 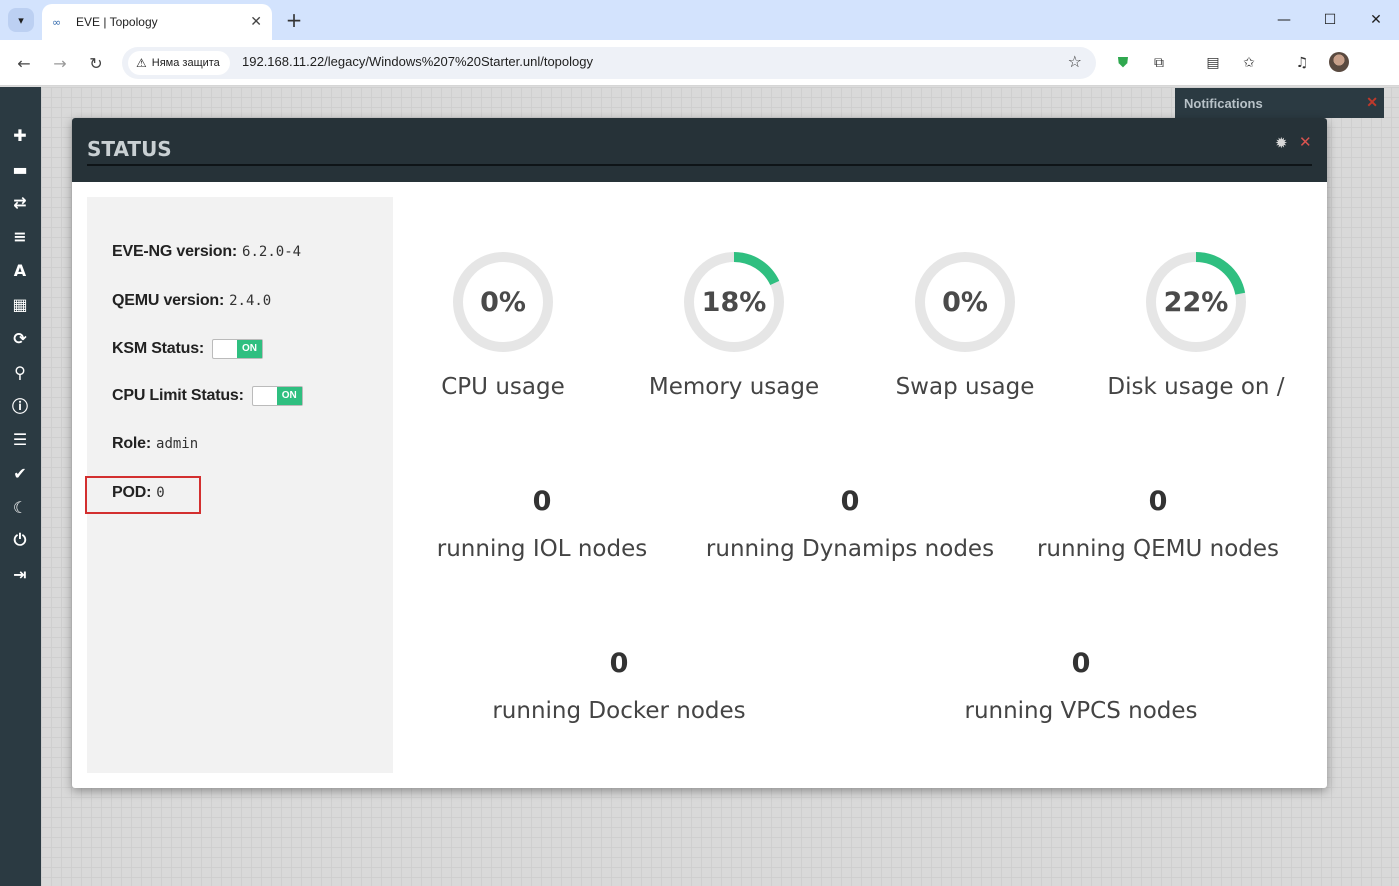 I want to click on media-control-icon: ♫, so click(x=1302, y=63).